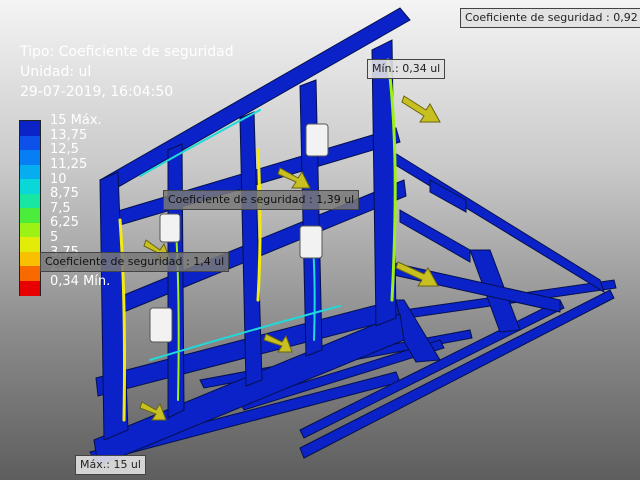 This screenshot has width=640, height=480. Describe the element at coordinates (64, 150) in the screenshot. I see `legend-label: 12,5` at that location.